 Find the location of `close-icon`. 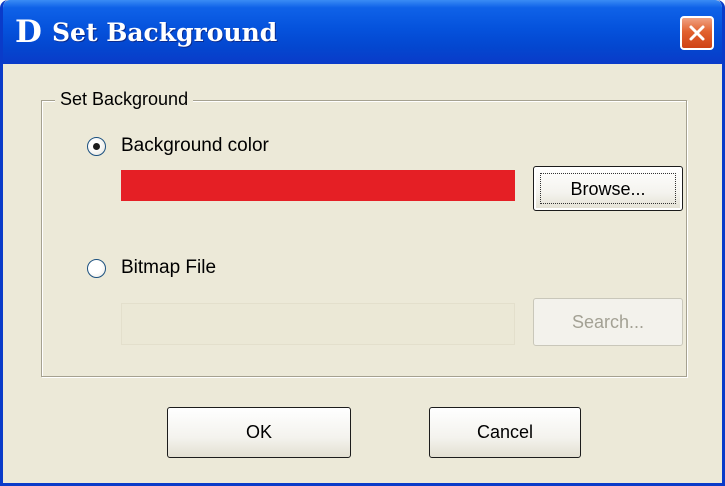

close-icon is located at coordinates (697, 33).